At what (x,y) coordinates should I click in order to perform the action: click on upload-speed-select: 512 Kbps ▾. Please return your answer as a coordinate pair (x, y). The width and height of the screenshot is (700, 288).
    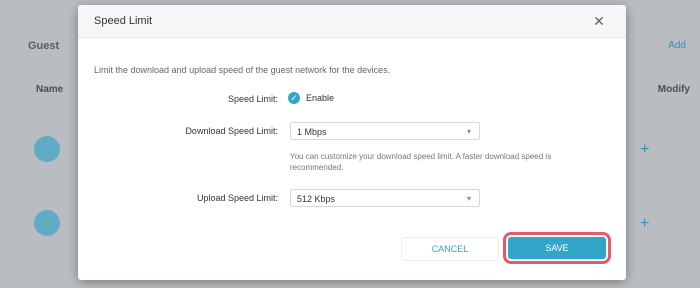
    Looking at the image, I should click on (385, 198).